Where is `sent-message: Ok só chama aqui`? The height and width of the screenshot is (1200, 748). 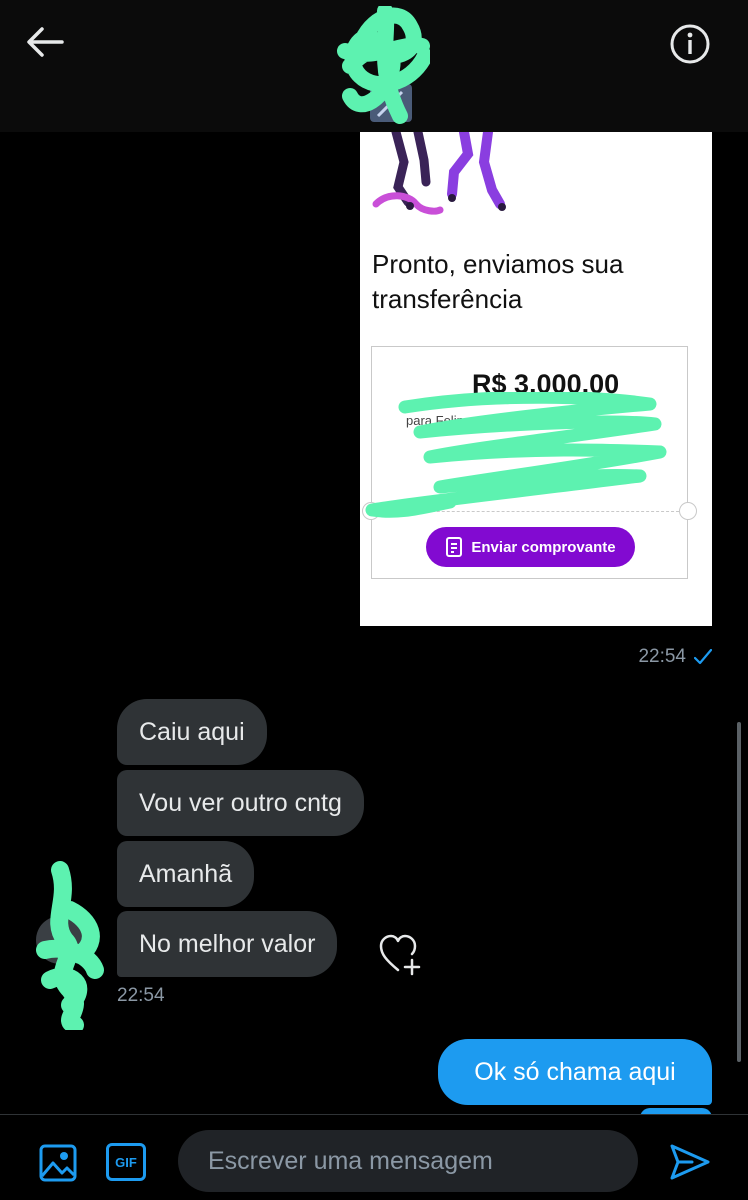 sent-message: Ok só chama aqui is located at coordinates (575, 1072).